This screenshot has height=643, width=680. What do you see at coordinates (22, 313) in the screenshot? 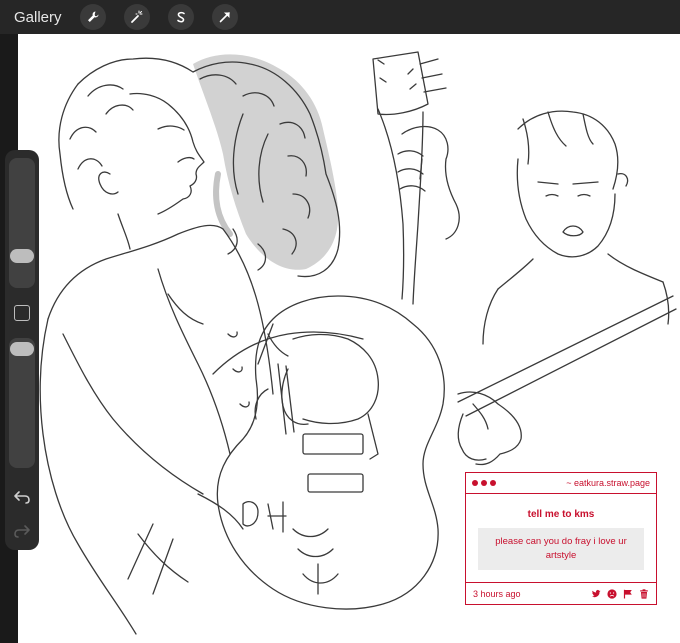
I see `modify-button` at bounding box center [22, 313].